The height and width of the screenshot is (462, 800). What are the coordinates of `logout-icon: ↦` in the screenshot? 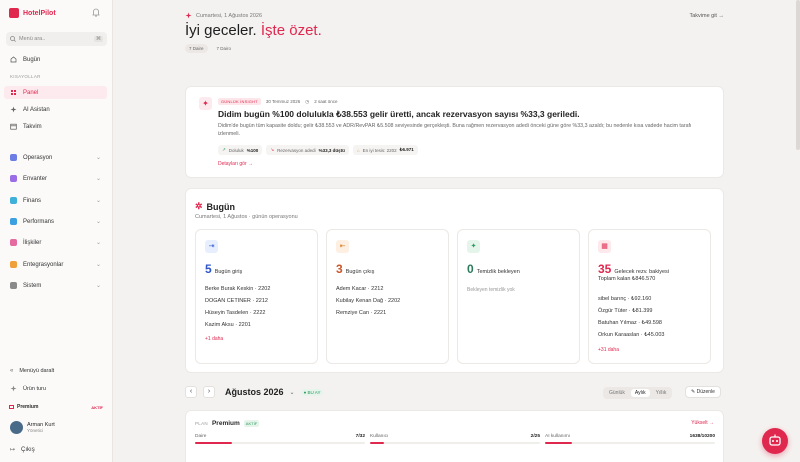 It's located at (13, 450).